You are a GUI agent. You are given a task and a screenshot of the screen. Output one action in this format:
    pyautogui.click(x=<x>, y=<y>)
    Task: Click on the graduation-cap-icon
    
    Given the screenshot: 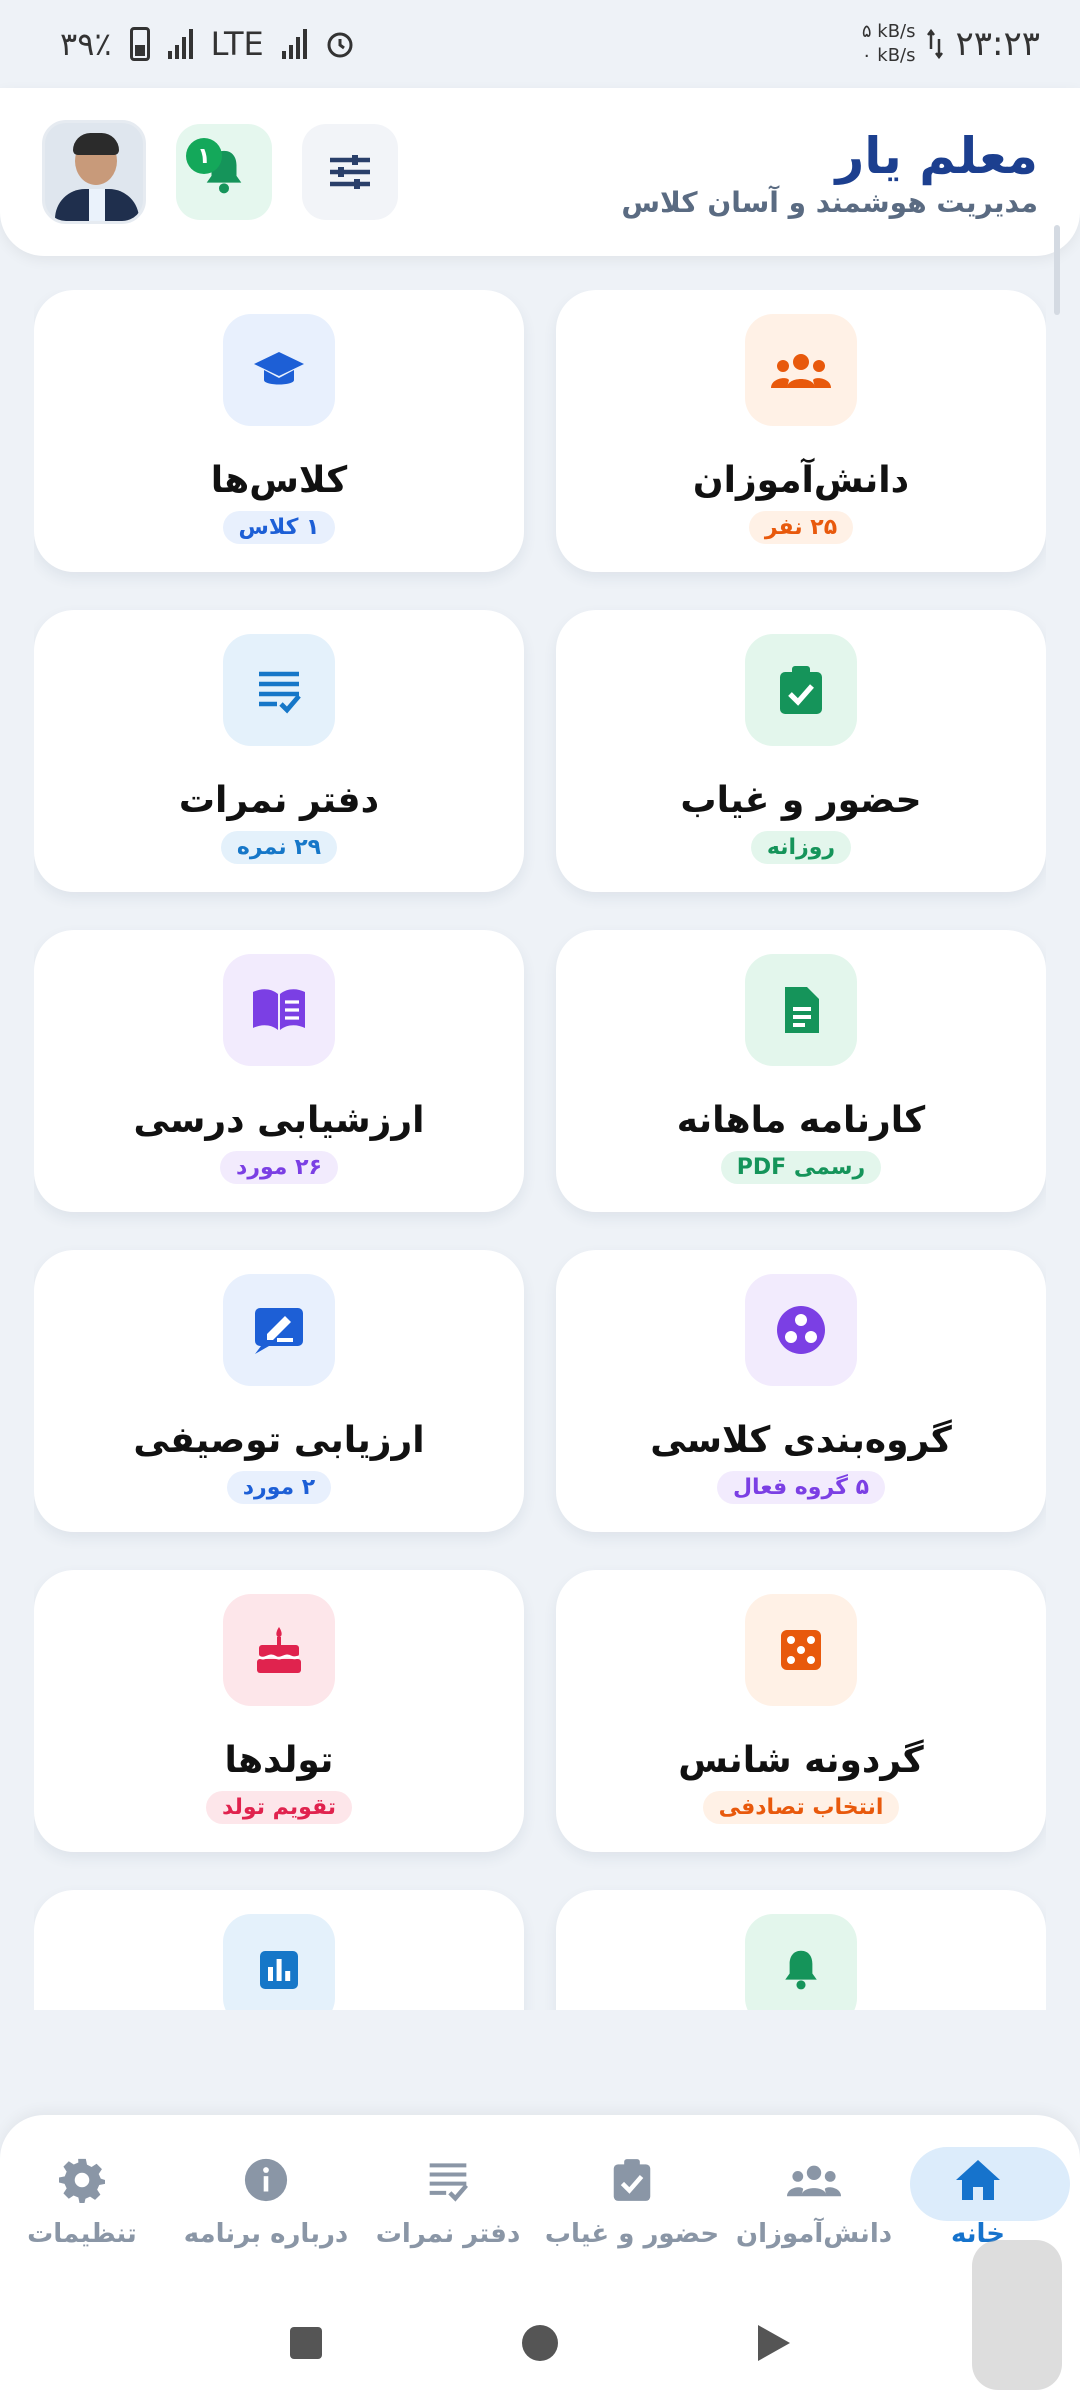 What is the action you would take?
    pyautogui.click(x=279, y=368)
    